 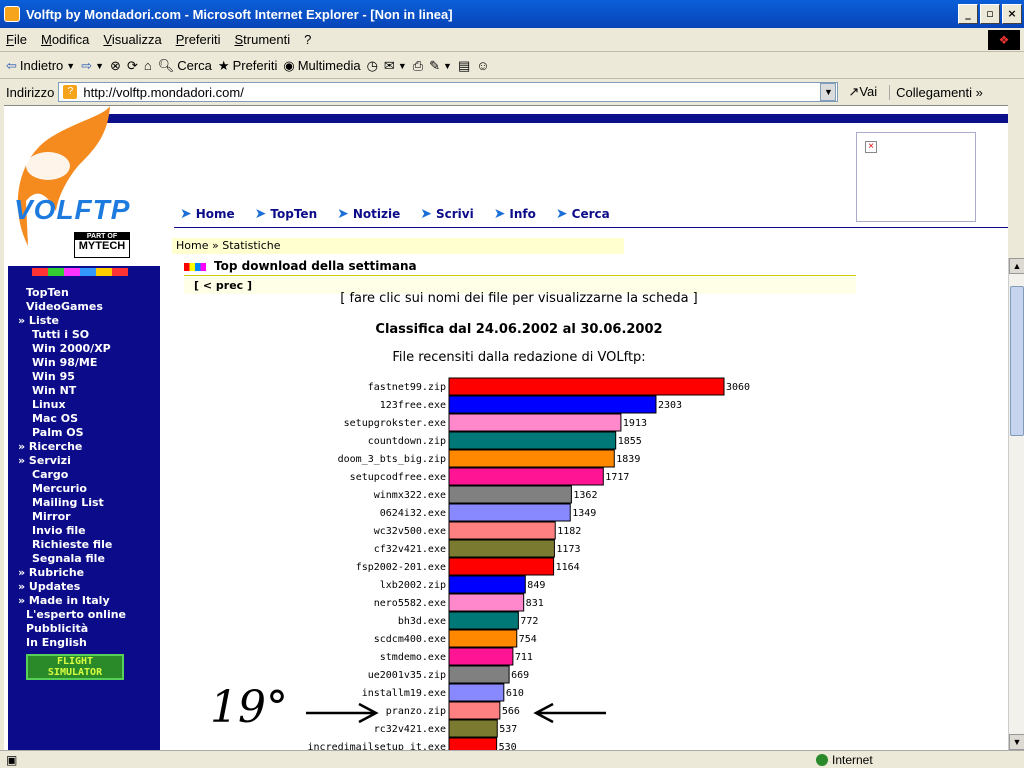 What do you see at coordinates (1017, 361) in the screenshot?
I see `scroll-thumb` at bounding box center [1017, 361].